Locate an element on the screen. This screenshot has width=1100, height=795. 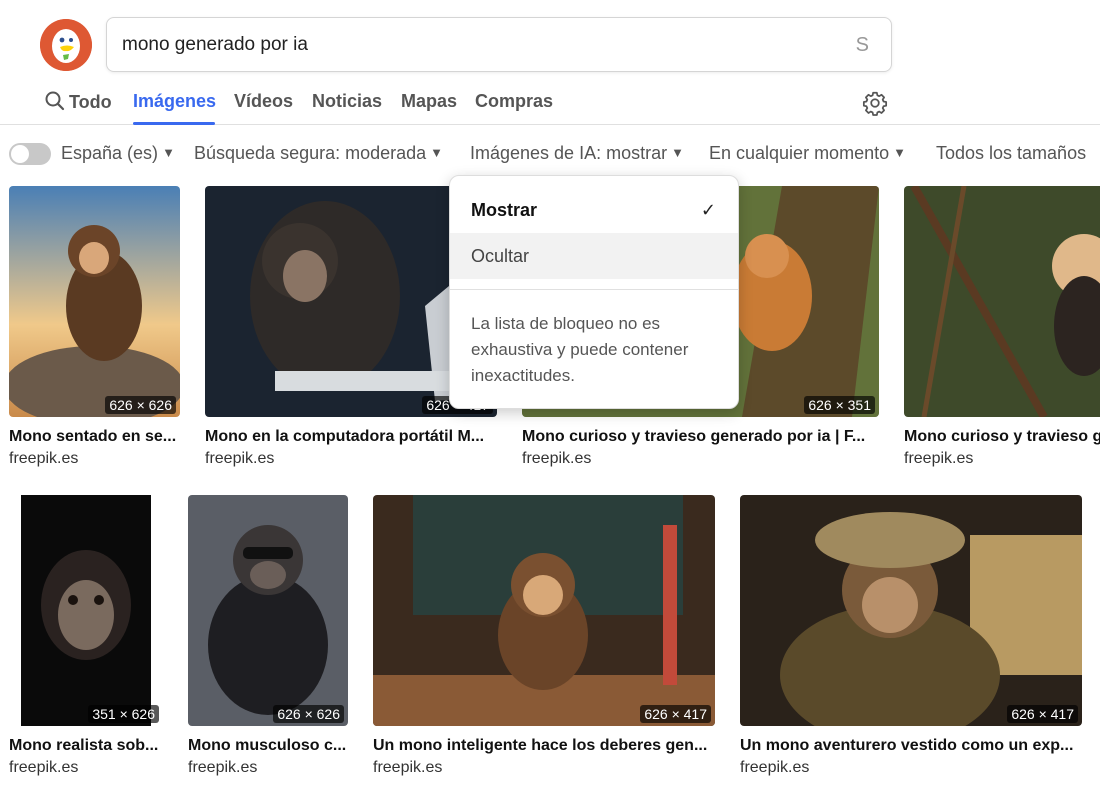
search-input: mono generado por ia S is located at coordinates (499, 44).